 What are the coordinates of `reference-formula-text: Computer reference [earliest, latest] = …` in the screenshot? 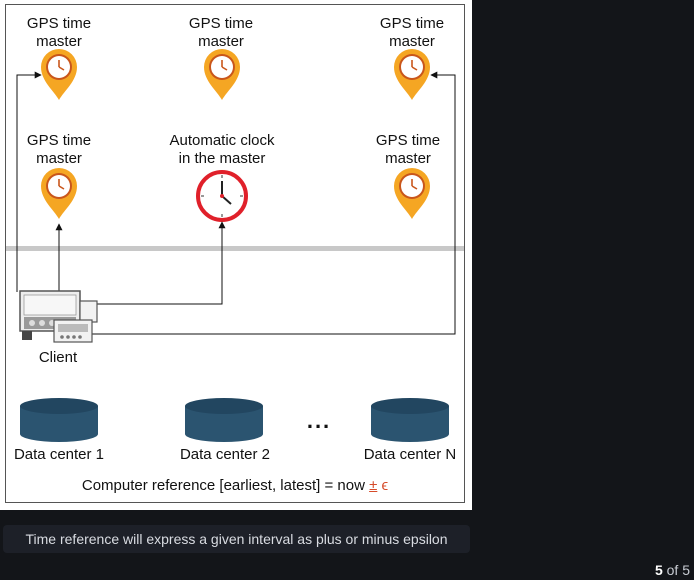 It's located at (225, 485).